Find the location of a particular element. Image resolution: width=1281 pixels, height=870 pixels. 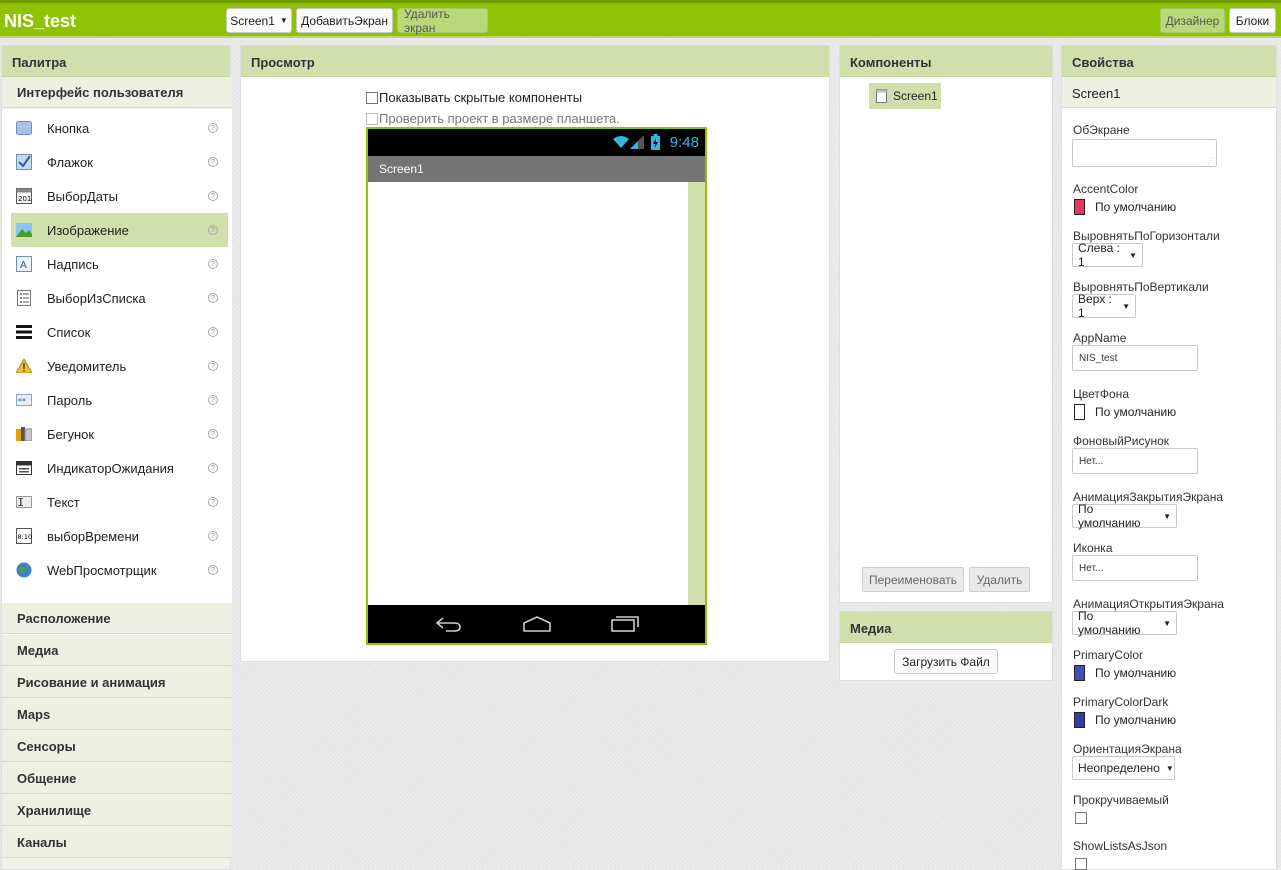

scrollable-checkbox is located at coordinates (1081, 818).